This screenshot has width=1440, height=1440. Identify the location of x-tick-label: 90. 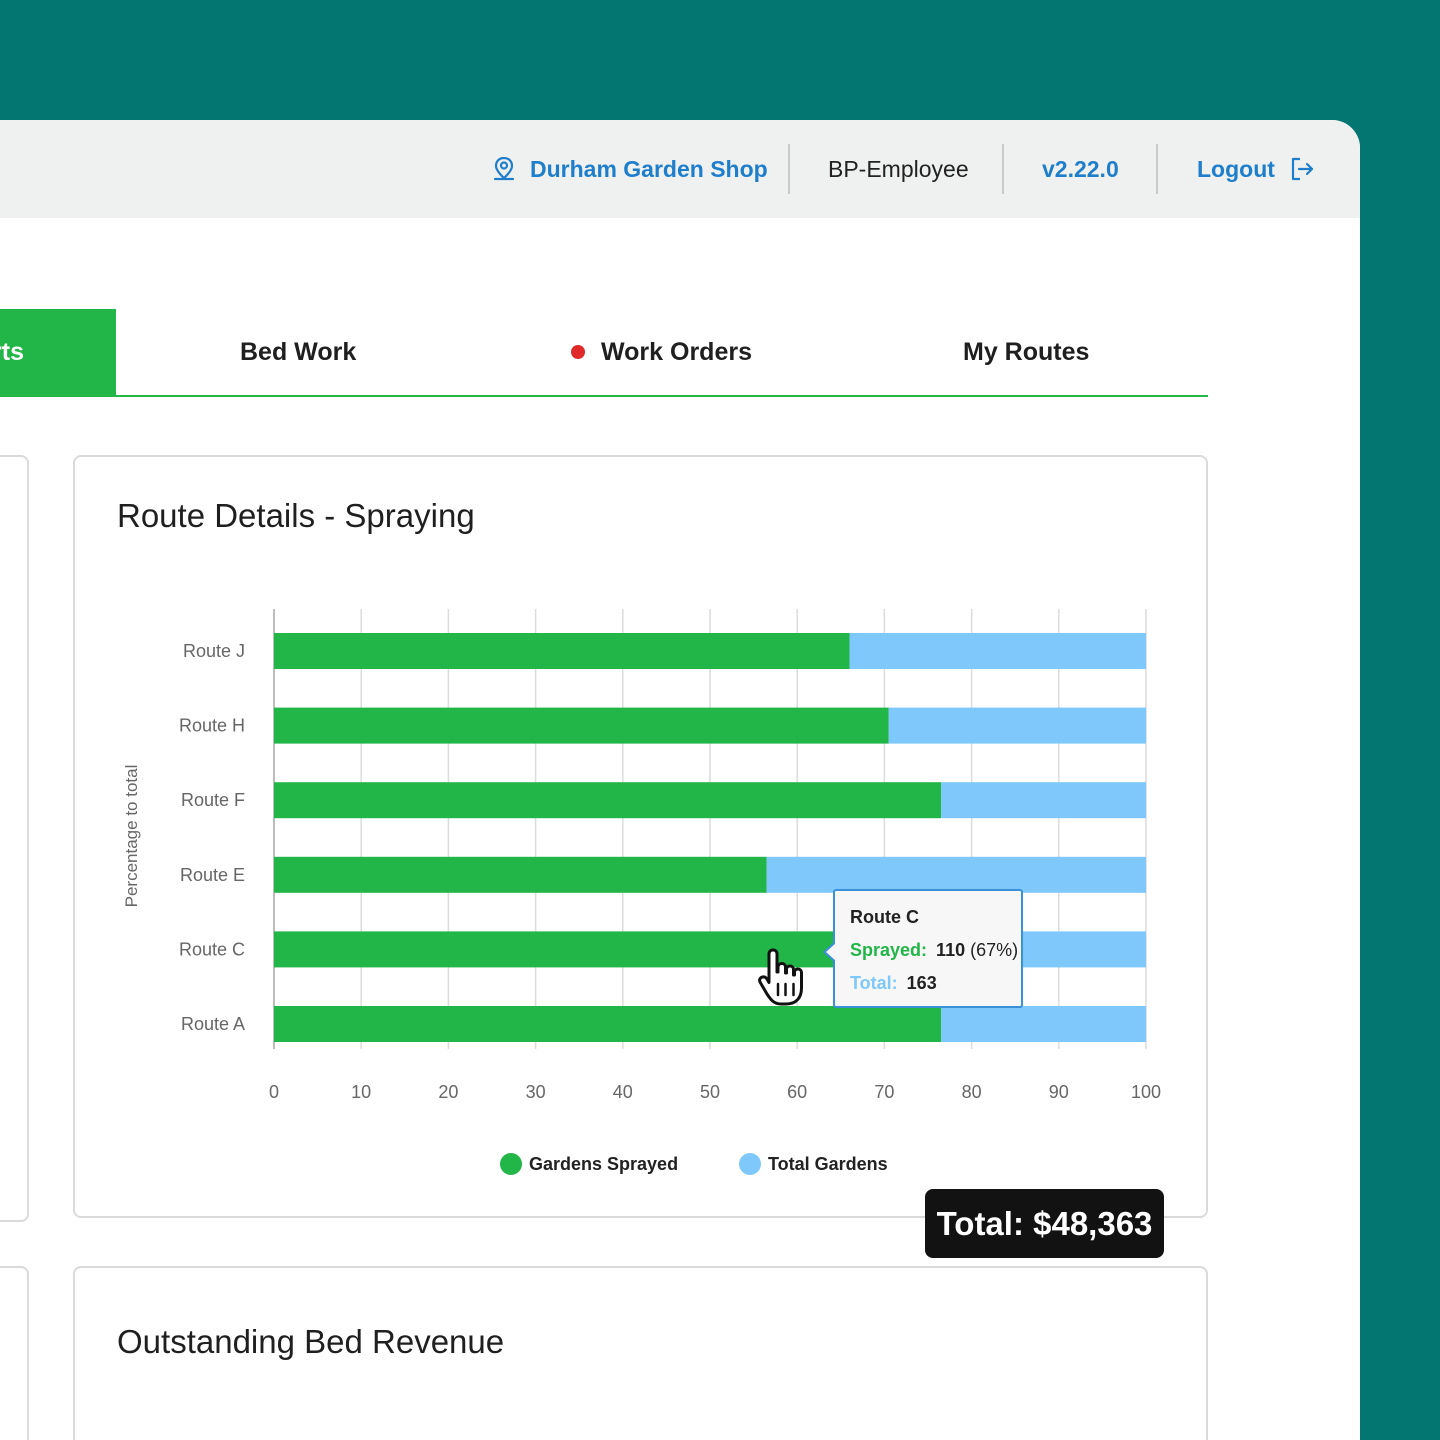
(1059, 1092).